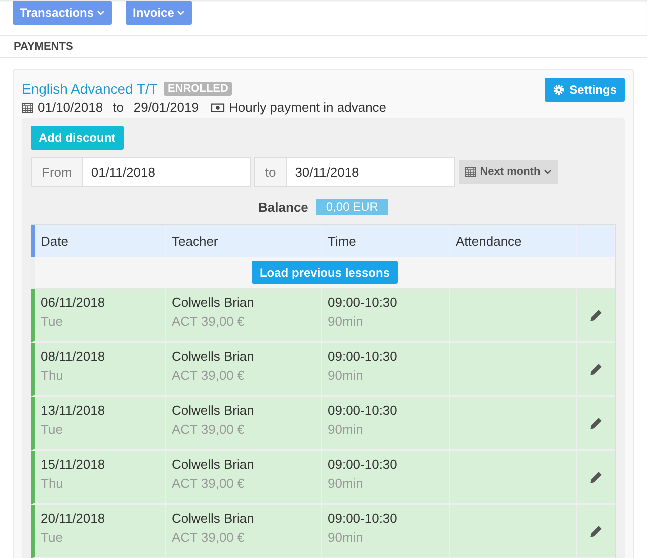 This screenshot has width=647, height=558. Describe the element at coordinates (71, 107) in the screenshot. I see `start-date: 01/10/2018` at that location.